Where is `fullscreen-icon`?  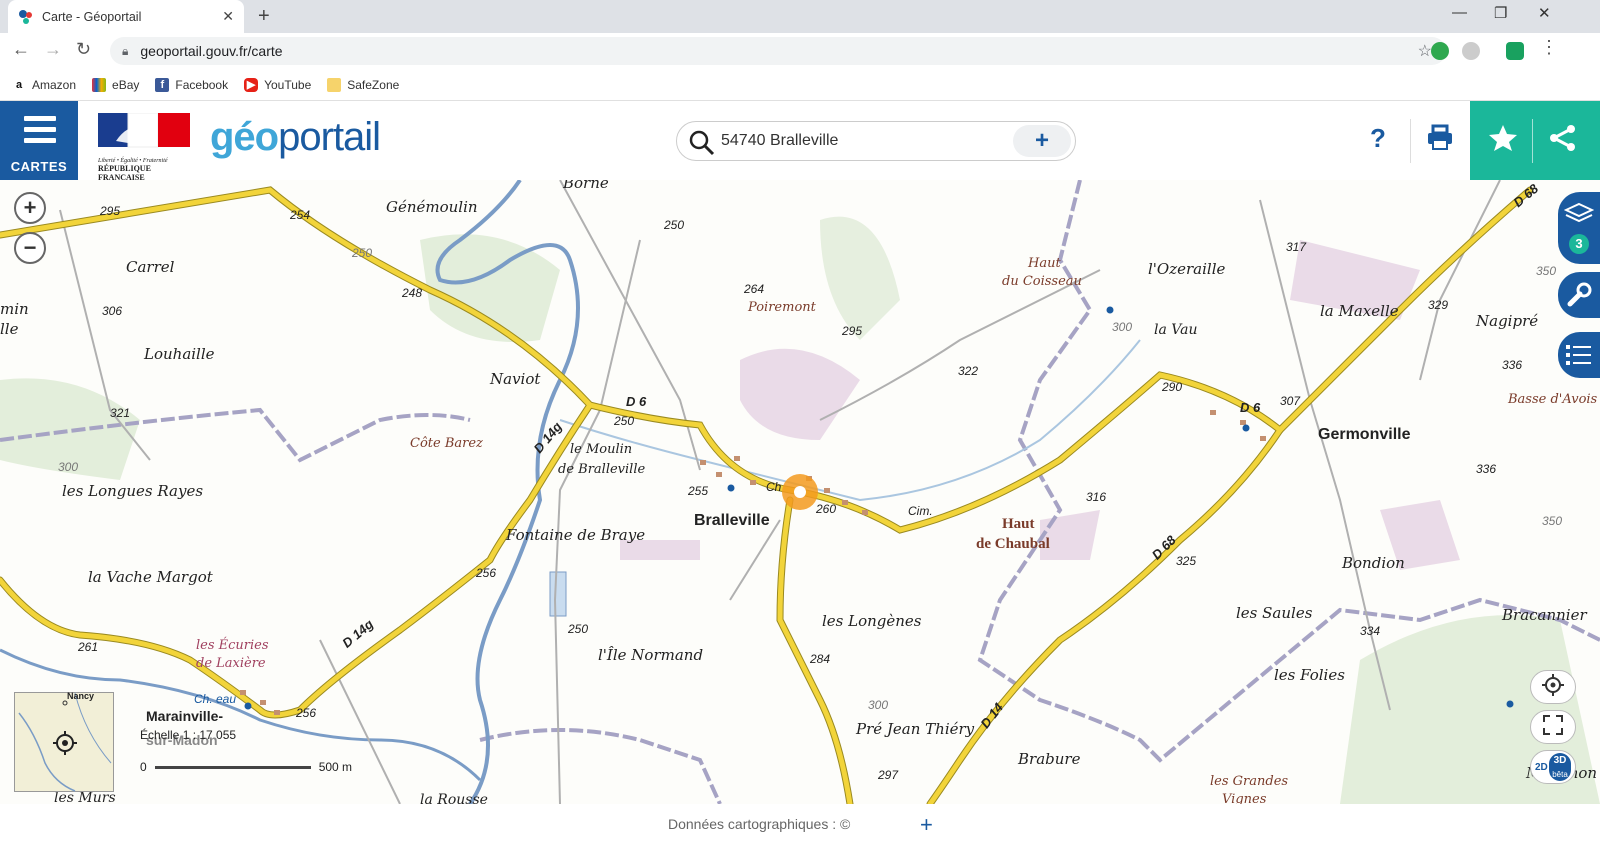
fullscreen-icon is located at coordinates (1553, 727).